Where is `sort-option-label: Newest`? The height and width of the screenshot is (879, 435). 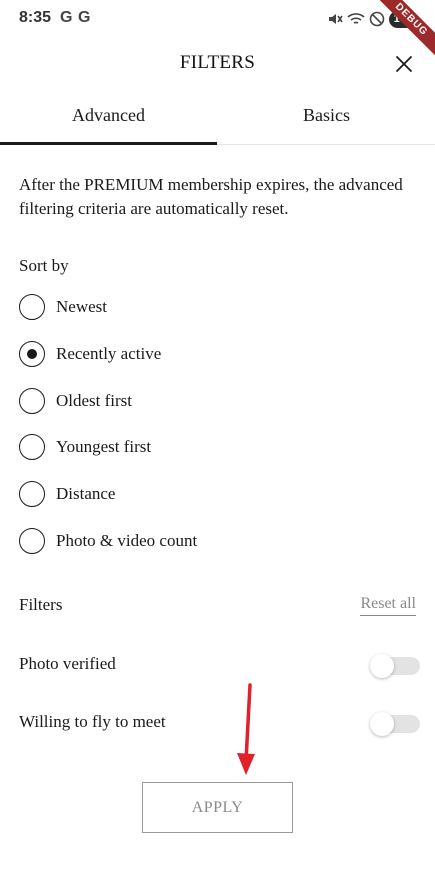 sort-option-label: Newest is located at coordinates (81, 306).